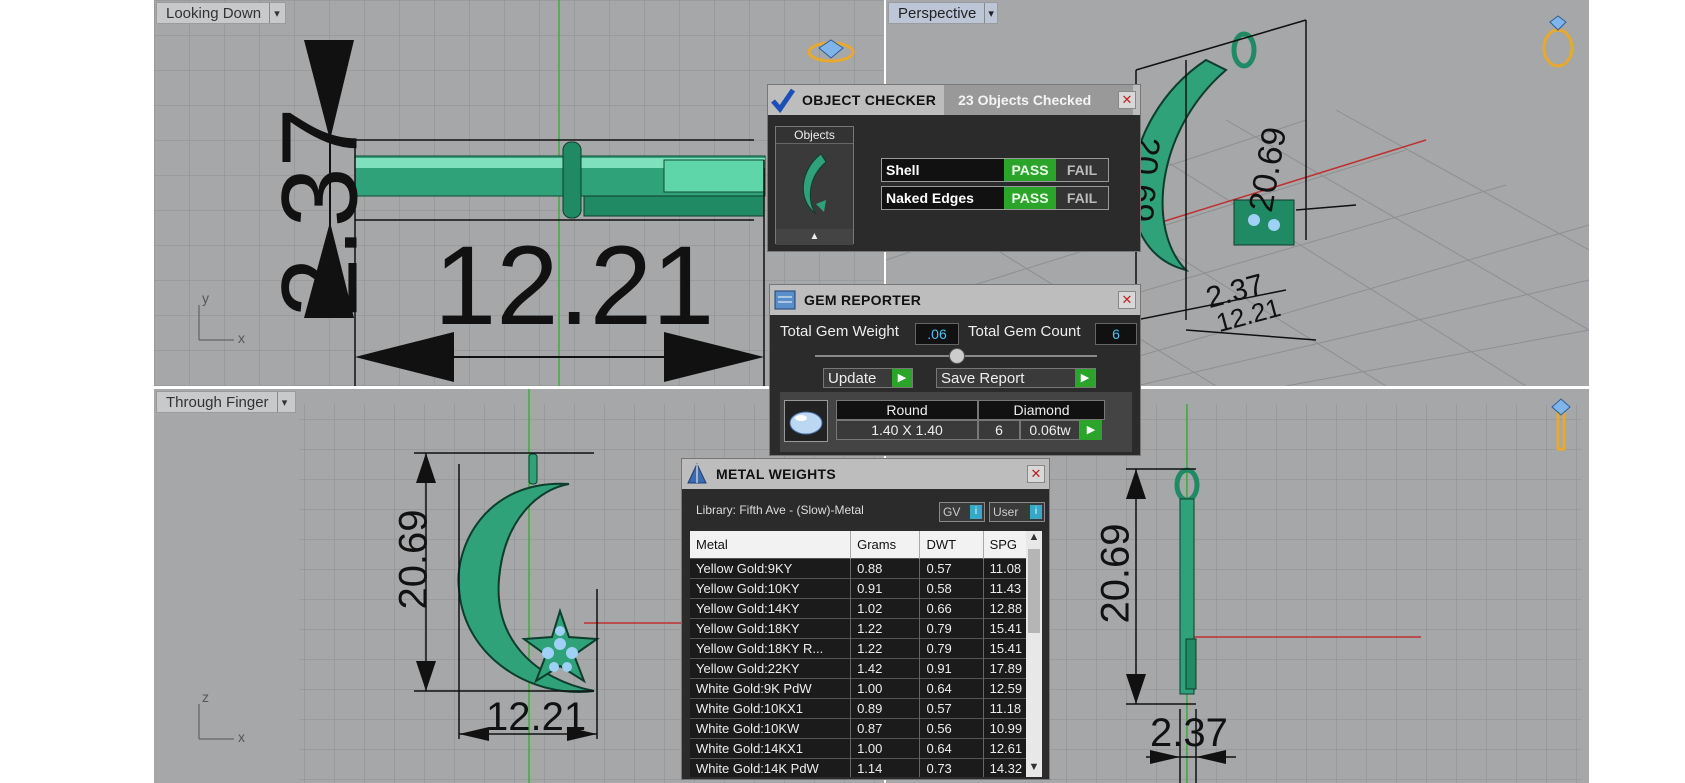  I want to click on table-row: White Gold:10KW 0.87 0.56 10.99, so click(863, 728).